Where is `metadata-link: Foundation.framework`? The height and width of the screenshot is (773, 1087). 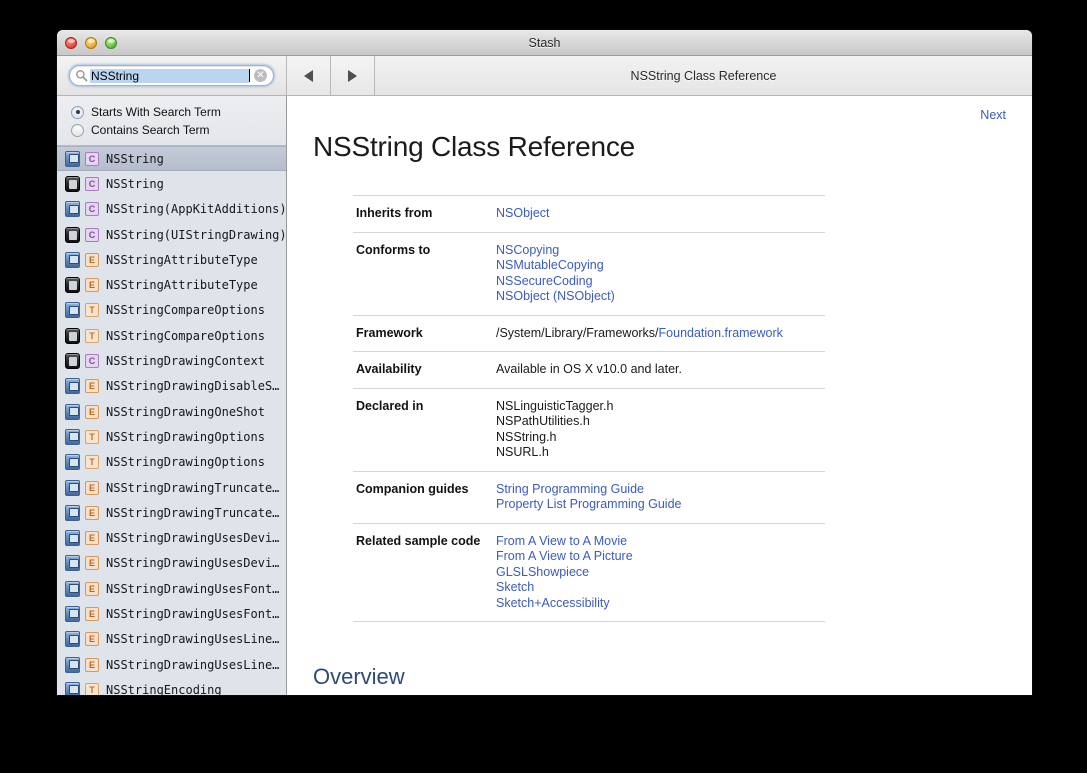 metadata-link: Foundation.framework is located at coordinates (721, 333).